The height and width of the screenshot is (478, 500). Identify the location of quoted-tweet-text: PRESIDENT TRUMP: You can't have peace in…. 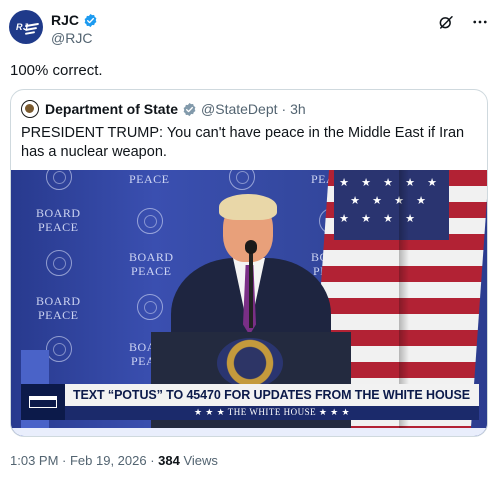
(243, 142).